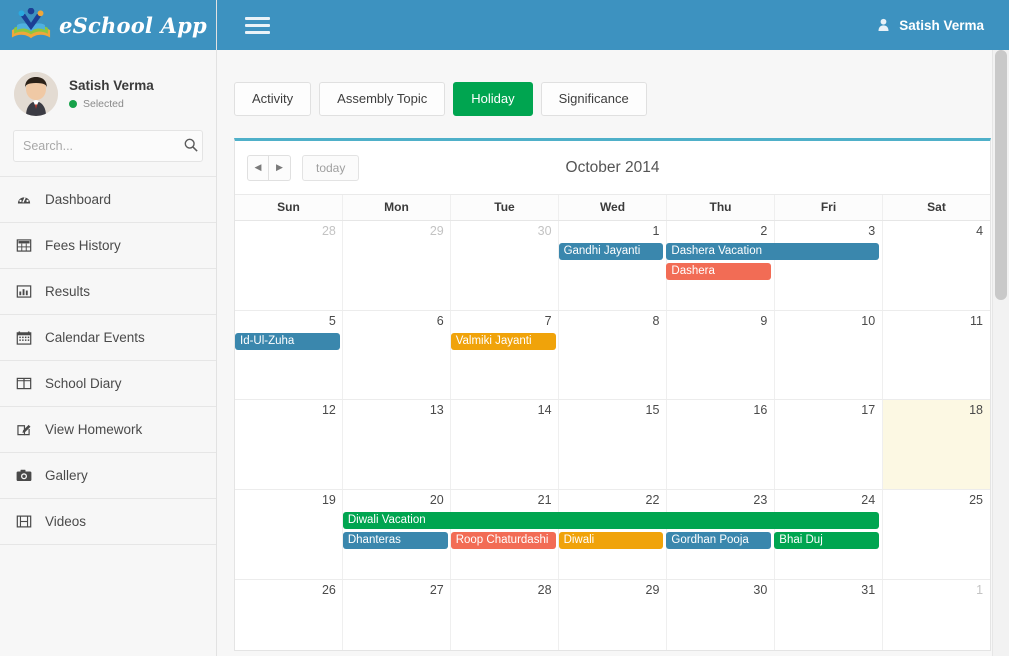 Image resolution: width=1009 pixels, height=656 pixels. What do you see at coordinates (936, 208) in the screenshot?
I see `dow-sat: Sat` at bounding box center [936, 208].